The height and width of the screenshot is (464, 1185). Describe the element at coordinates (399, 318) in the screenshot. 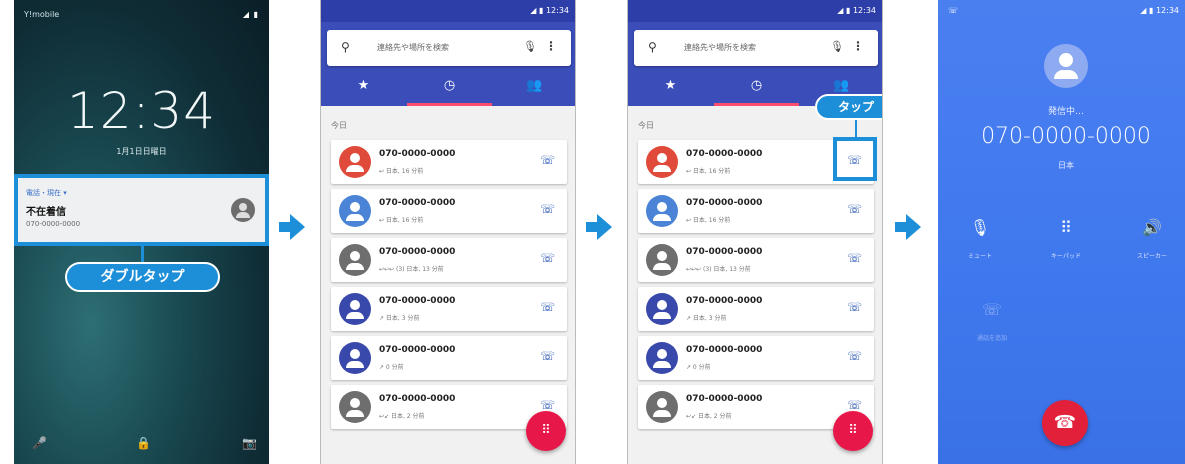

I see `entry-meta: ↗ 日本, 3 分前` at that location.